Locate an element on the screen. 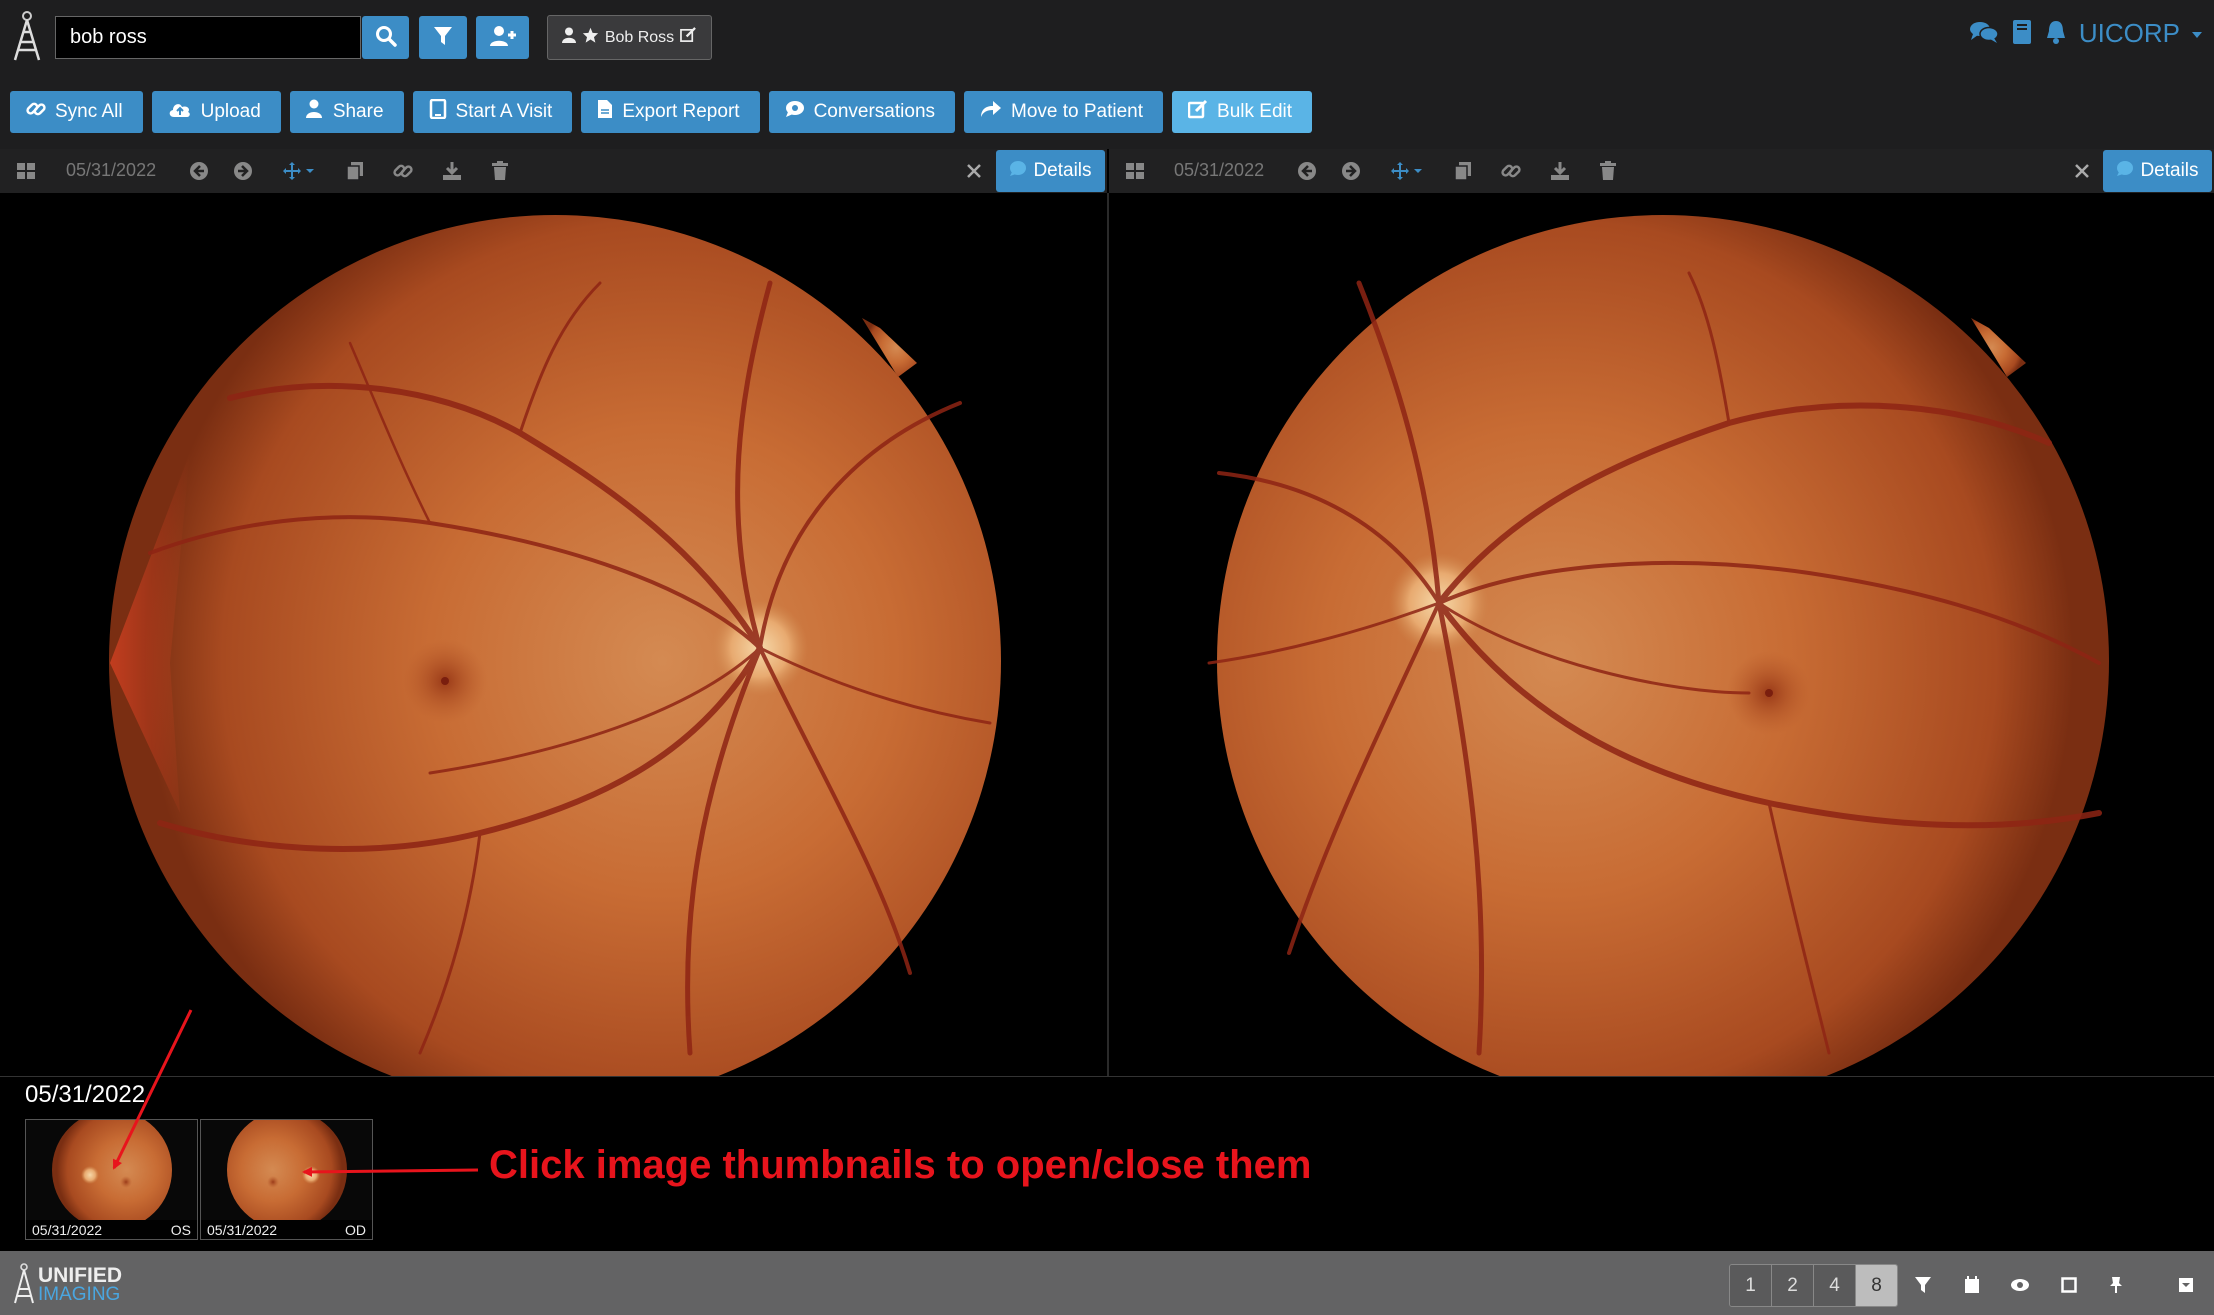 The image size is (2214, 1315). file-icon is located at coordinates (605, 112).